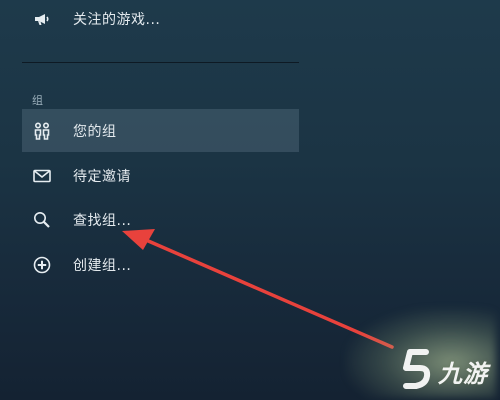  I want to click on envelope-icon, so click(42, 176).